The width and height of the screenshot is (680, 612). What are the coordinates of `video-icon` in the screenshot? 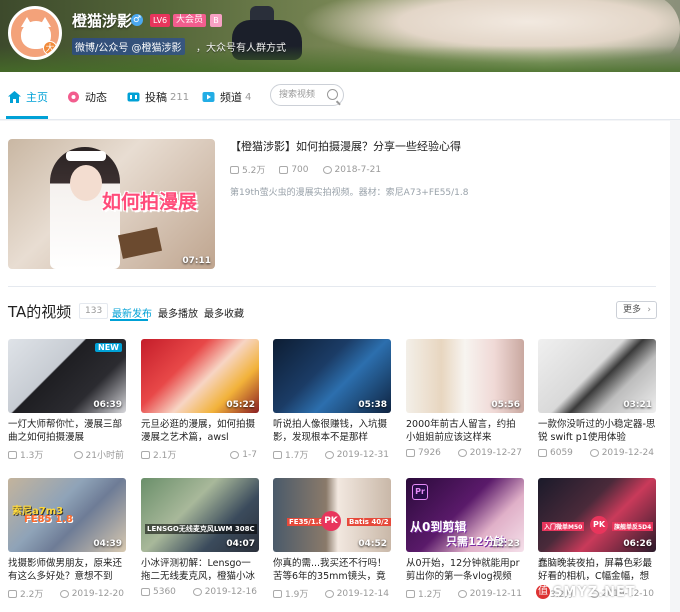 It's located at (133, 97).